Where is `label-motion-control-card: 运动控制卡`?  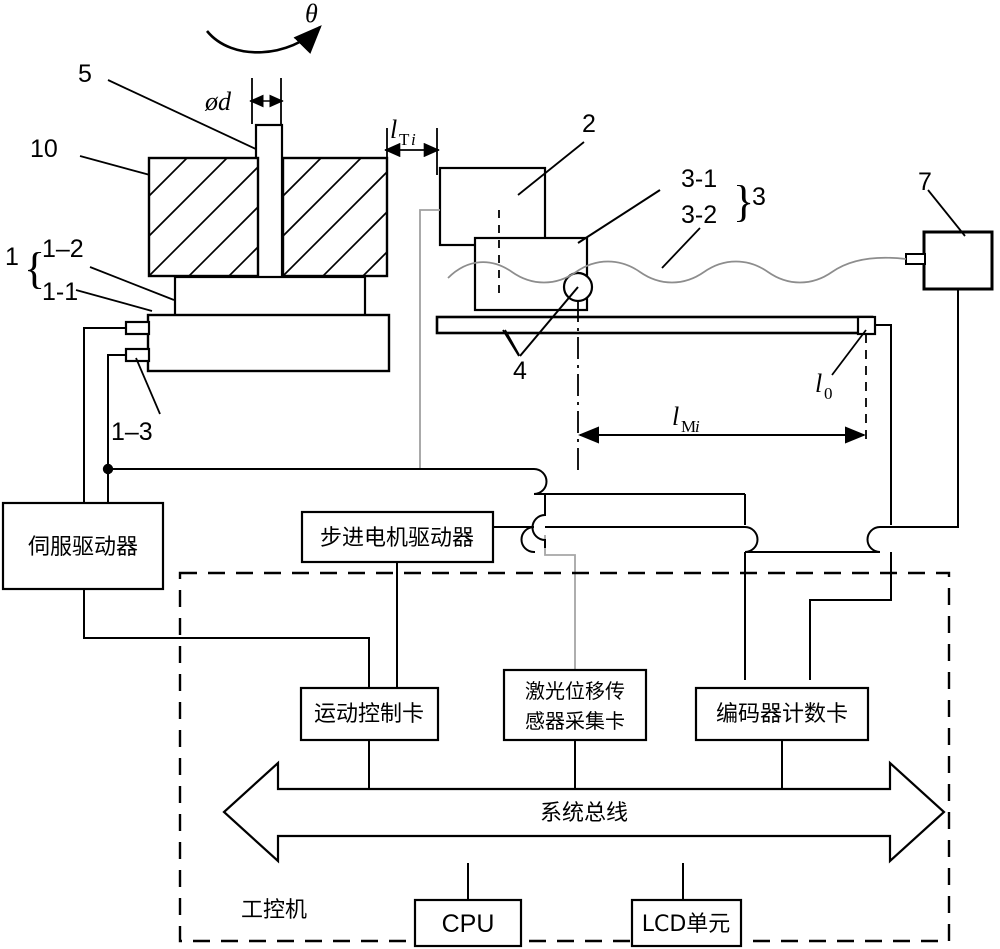 label-motion-control-card: 运动控制卡 is located at coordinates (369, 714).